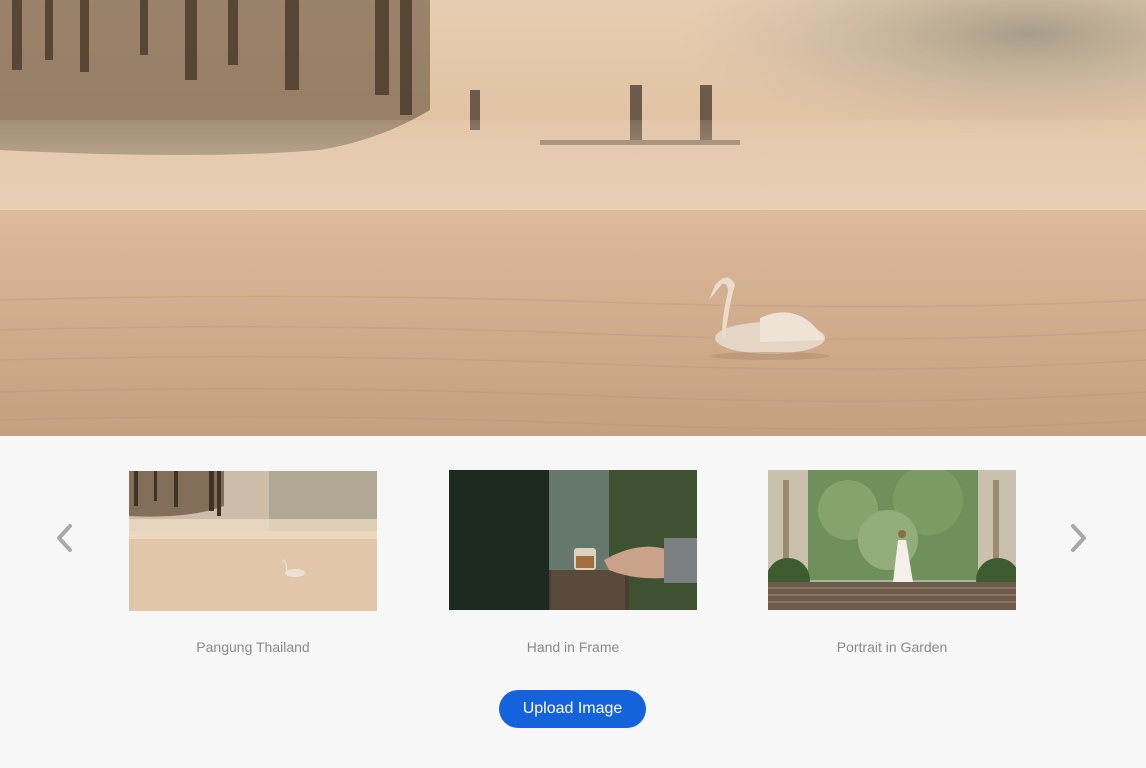 The width and height of the screenshot is (1146, 768). Describe the element at coordinates (253, 647) in the screenshot. I see `carousel-caption: Pangung Thailand` at that location.